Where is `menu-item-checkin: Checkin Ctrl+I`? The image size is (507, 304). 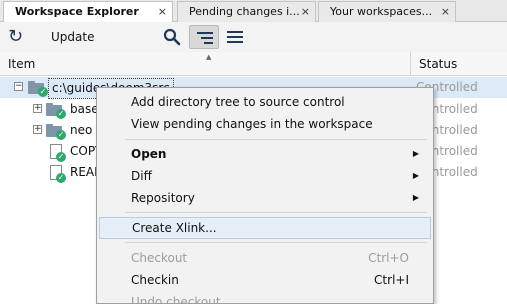 menu-item-checkin: Checkin Ctrl+I is located at coordinates (265, 280).